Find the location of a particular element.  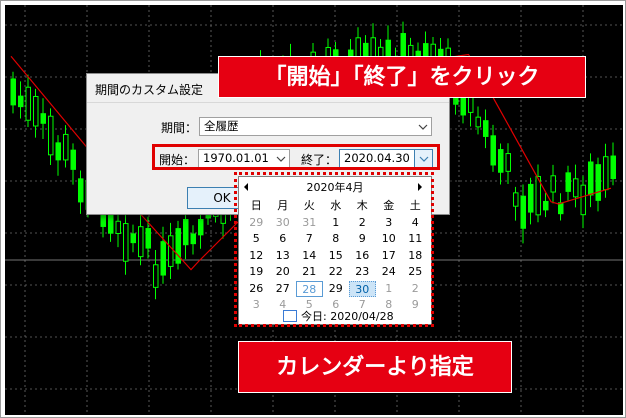

instruction-callout-bottom: カレンダーより指定 is located at coordinates (375, 367).